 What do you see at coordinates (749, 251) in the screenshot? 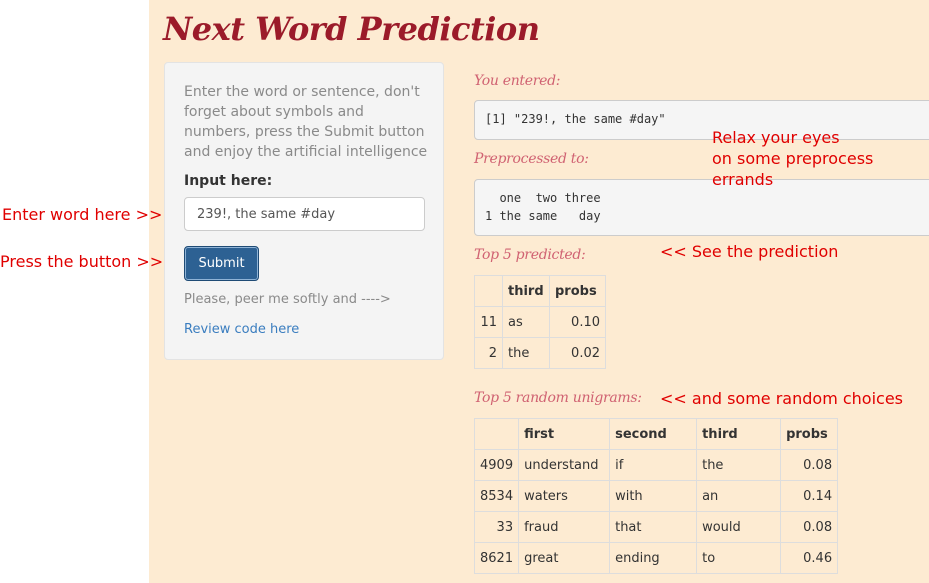
I see `annotation-see-prediction: << See the prediction` at bounding box center [749, 251].